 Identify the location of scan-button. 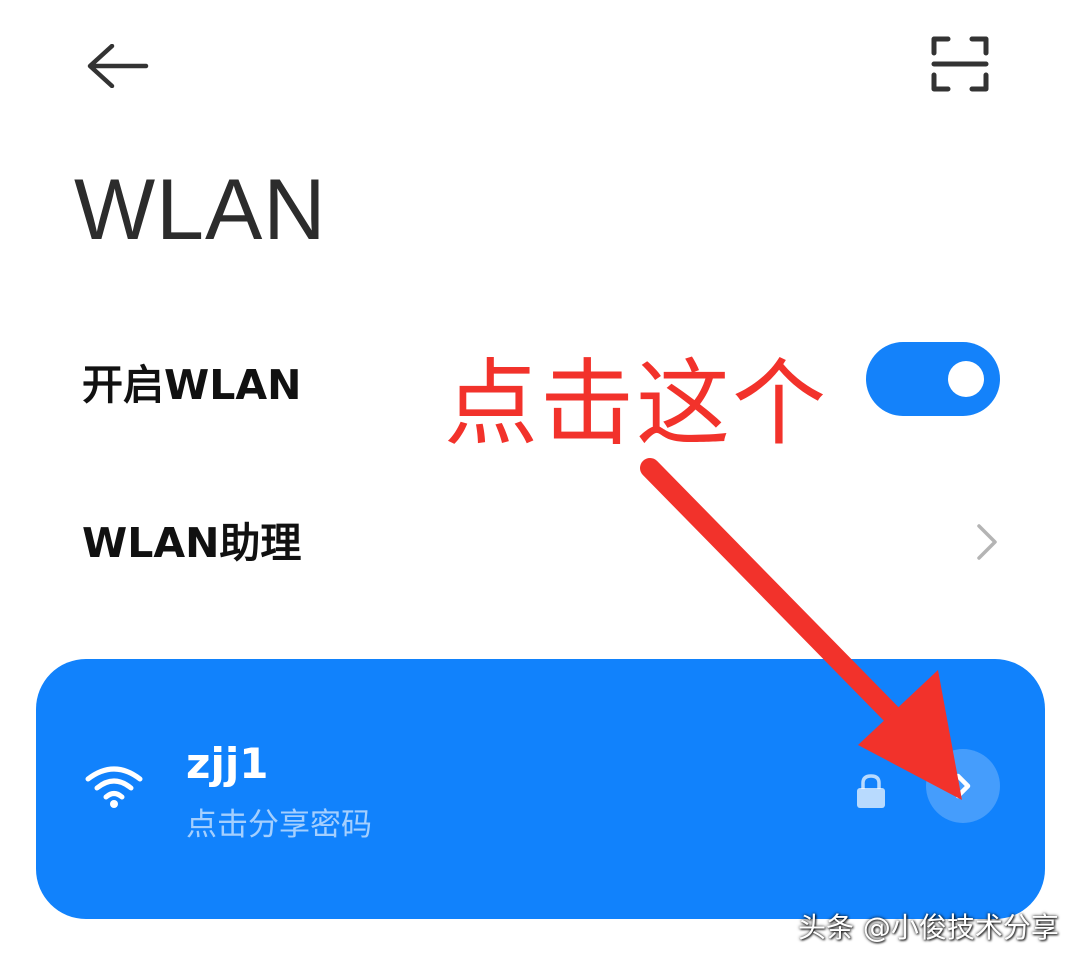
(960, 64).